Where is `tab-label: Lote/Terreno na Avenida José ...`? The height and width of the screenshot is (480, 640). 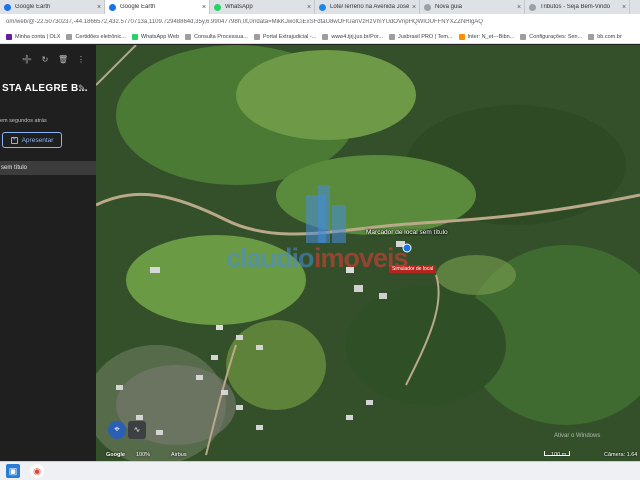
tab-label: Lote/Terreno na Avenida José ... is located at coordinates (369, 7).